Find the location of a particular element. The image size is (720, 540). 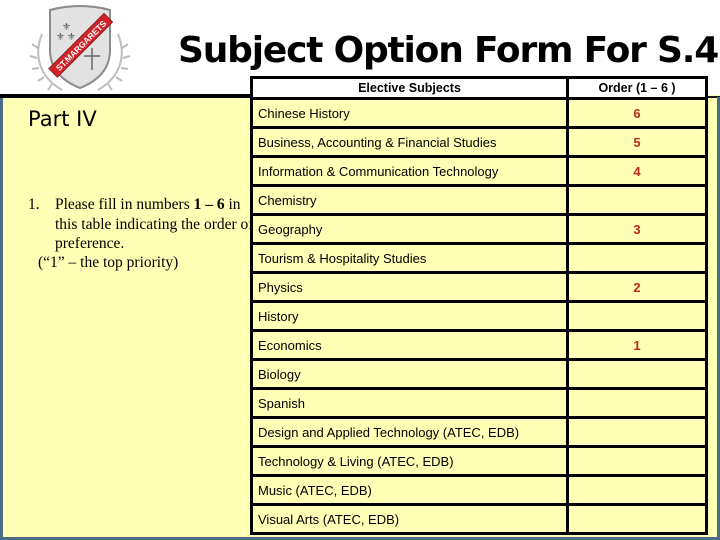

subject-cell: Biology is located at coordinates (409, 374).